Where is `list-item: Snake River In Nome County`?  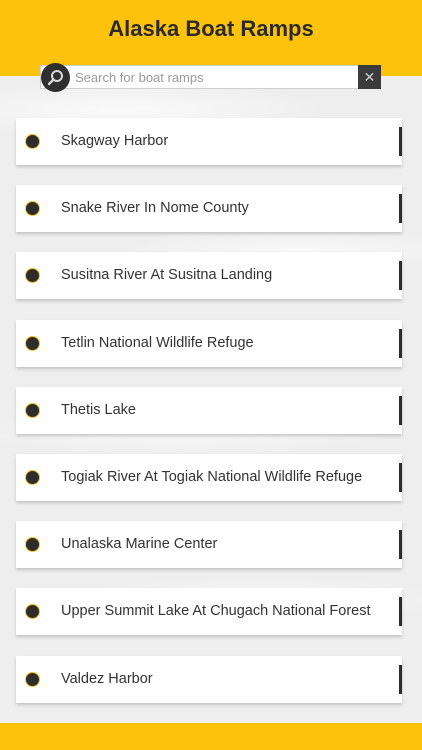 list-item: Snake River In Nome County is located at coordinates (209, 209).